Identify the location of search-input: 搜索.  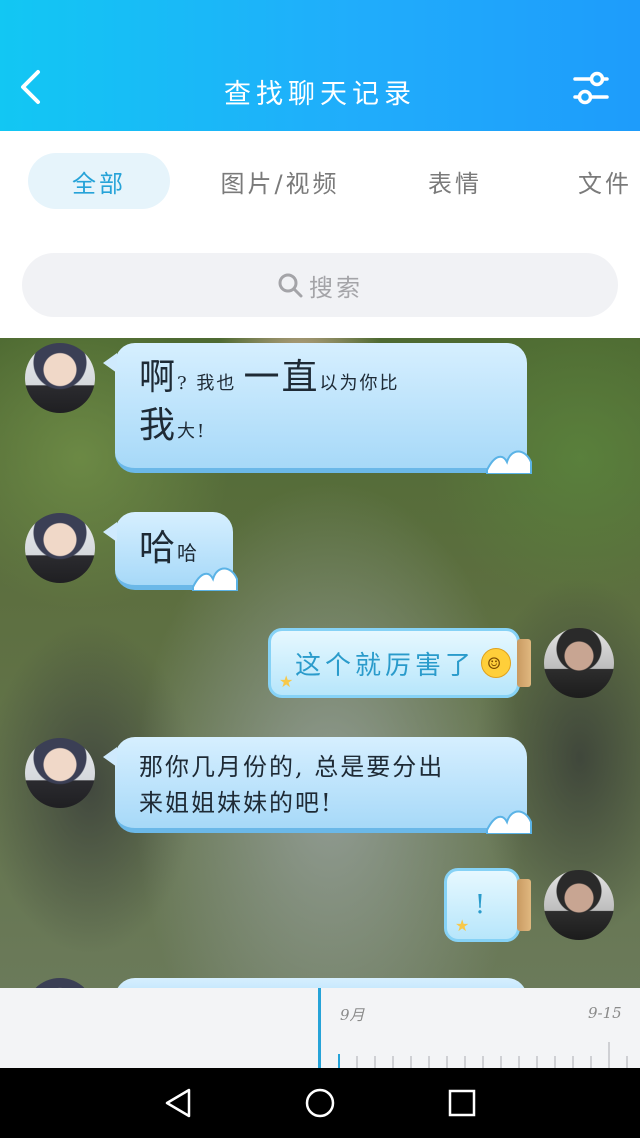
(320, 285).